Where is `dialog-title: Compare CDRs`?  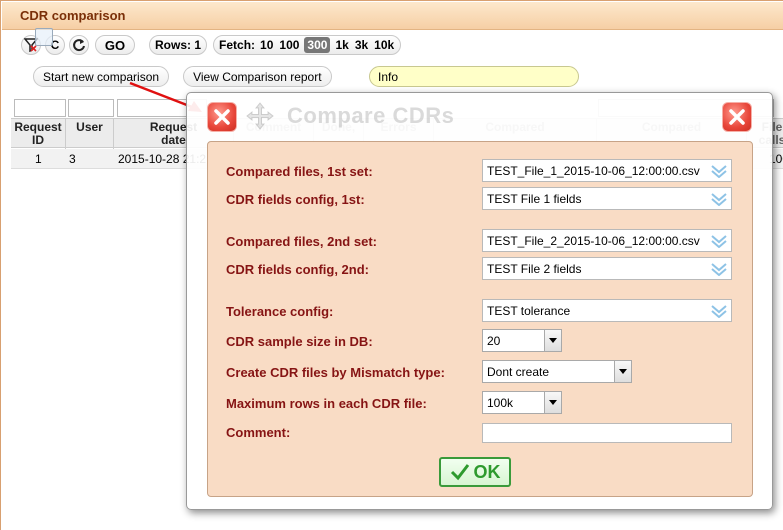 dialog-title: Compare CDRs is located at coordinates (371, 115).